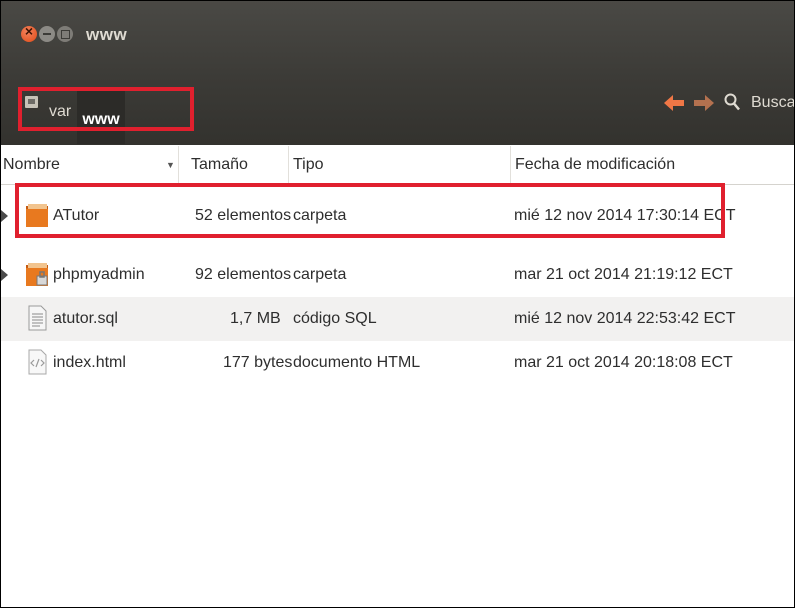  What do you see at coordinates (37, 362) in the screenshot?
I see `html-file-icon` at bounding box center [37, 362].